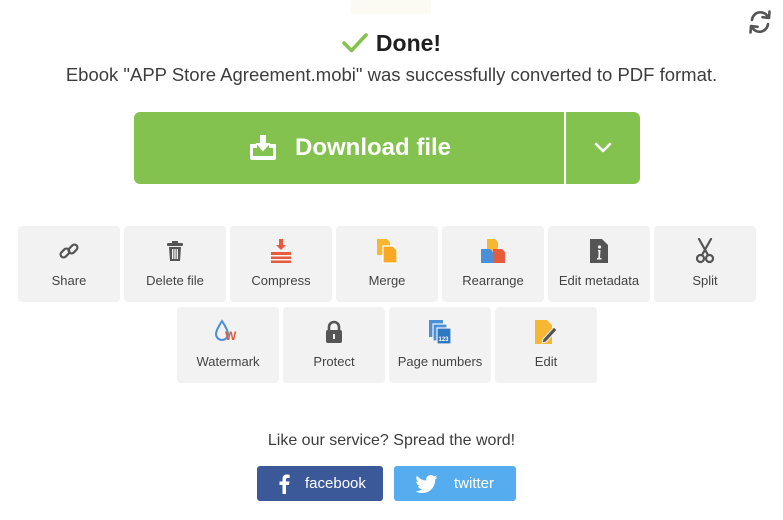 Image resolution: width=783 pixels, height=520 pixels. I want to click on edit-metadata-tool-label: Edit metadata, so click(599, 280).